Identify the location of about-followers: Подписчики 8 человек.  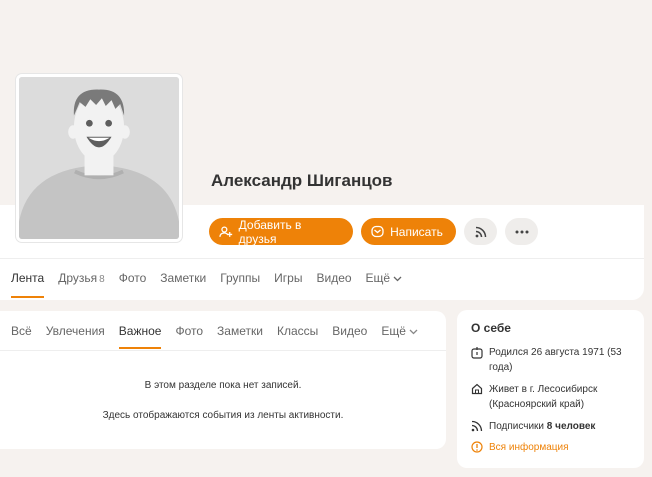
(555, 426).